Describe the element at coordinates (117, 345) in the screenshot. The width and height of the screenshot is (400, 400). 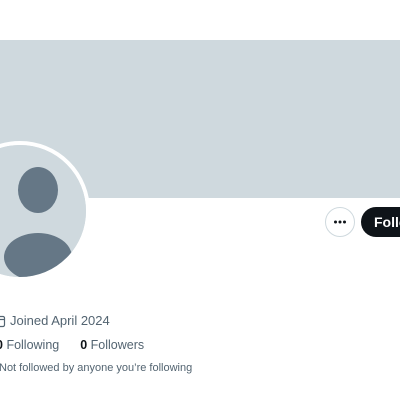
I see `followers-label: Followers` at that location.